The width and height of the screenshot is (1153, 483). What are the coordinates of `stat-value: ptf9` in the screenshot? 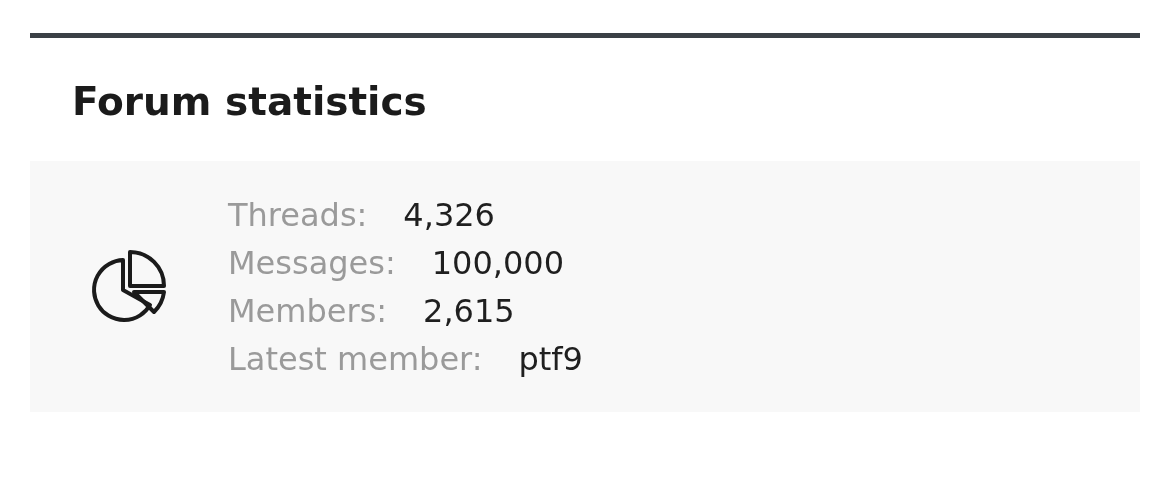 It's located at (550, 359).